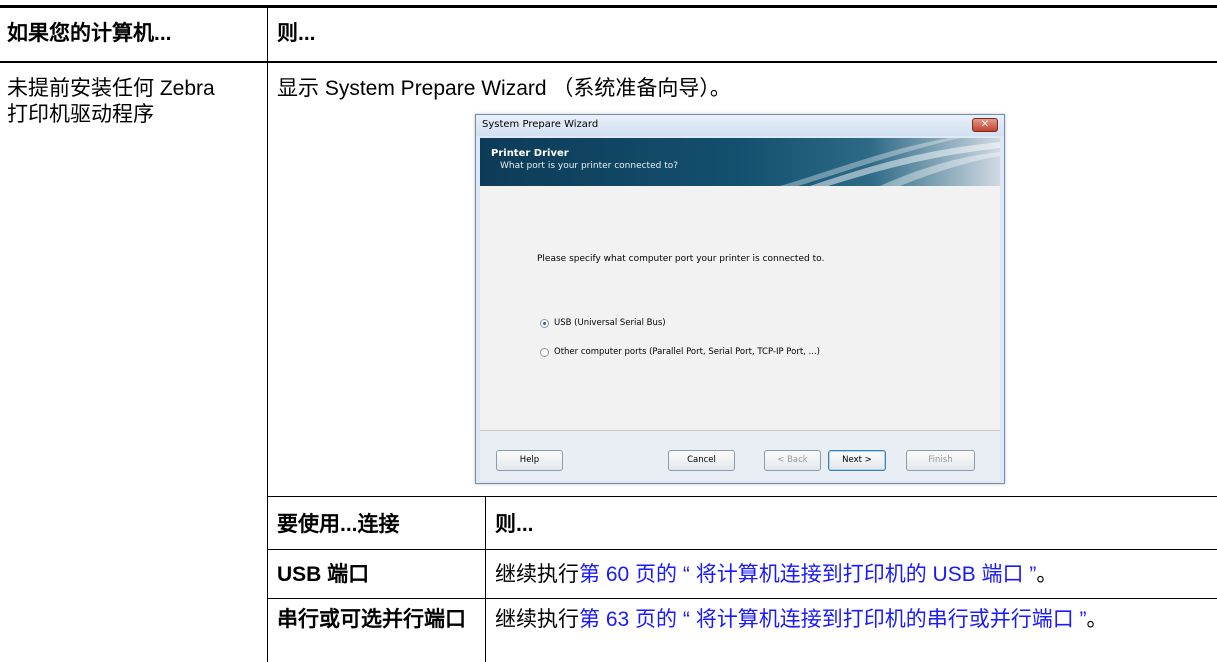  Describe the element at coordinates (608, 6) in the screenshot. I see `table-top-rule` at that location.